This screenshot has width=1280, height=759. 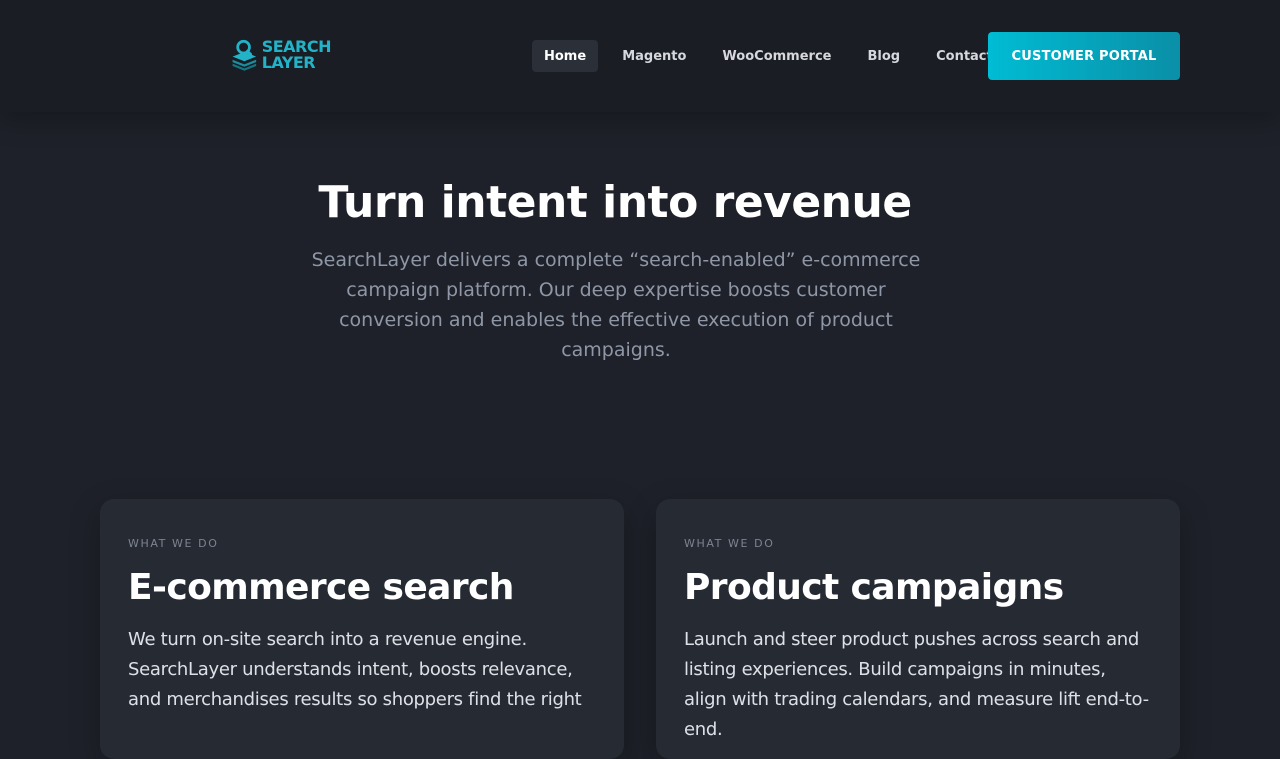 What do you see at coordinates (321, 587) in the screenshot?
I see `card-title: E-commerce search` at bounding box center [321, 587].